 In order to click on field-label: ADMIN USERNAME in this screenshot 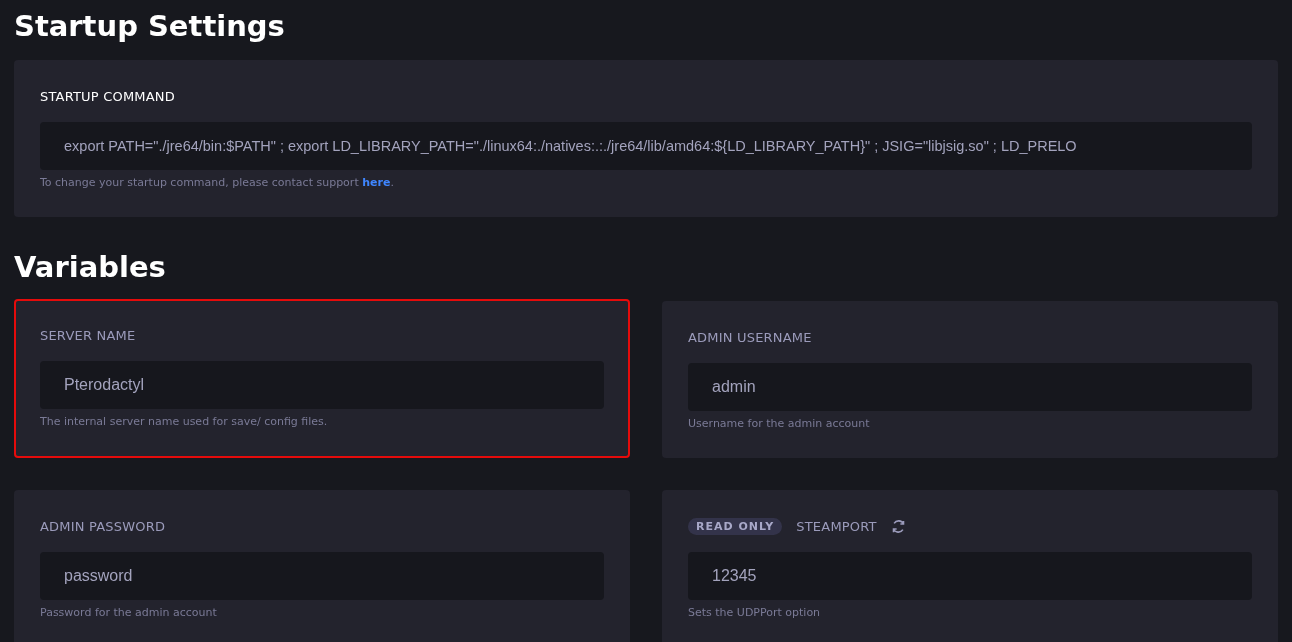, I will do `click(750, 337)`.